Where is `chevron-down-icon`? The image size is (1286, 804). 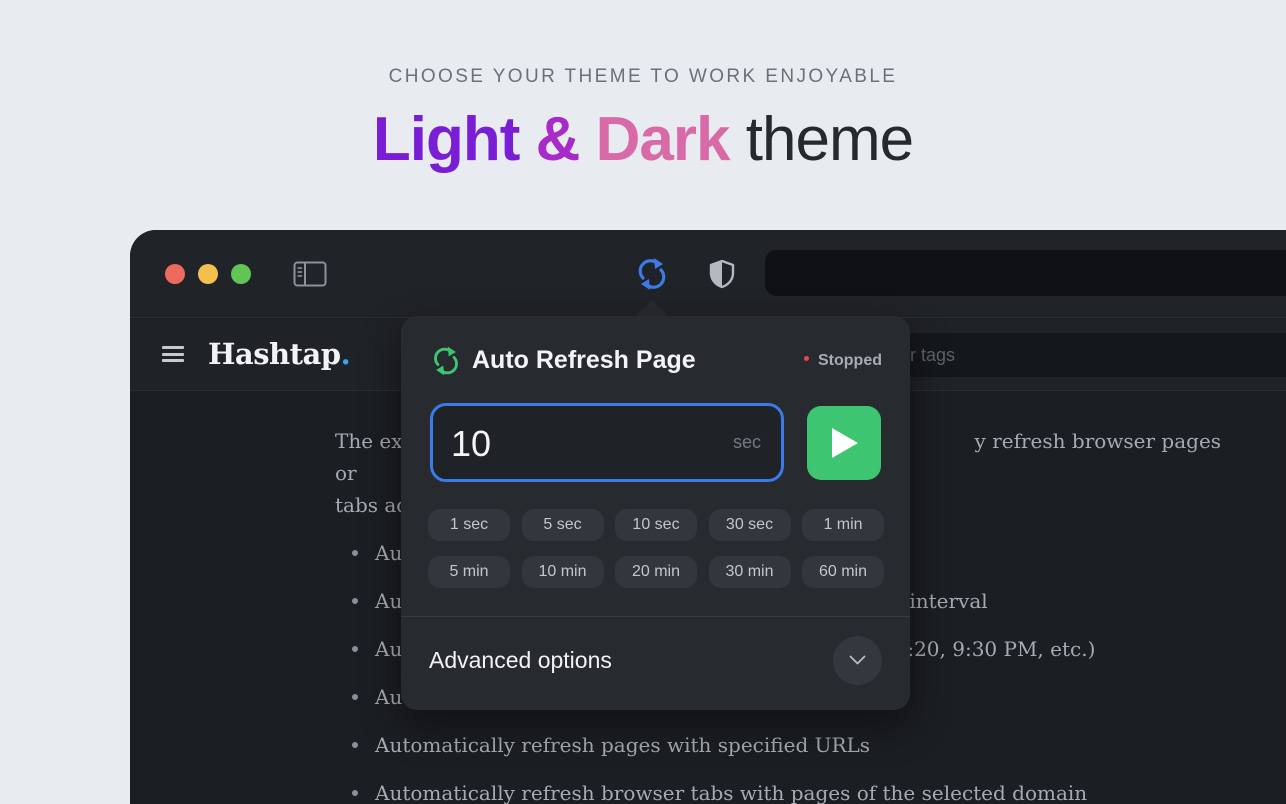
chevron-down-icon is located at coordinates (857, 660).